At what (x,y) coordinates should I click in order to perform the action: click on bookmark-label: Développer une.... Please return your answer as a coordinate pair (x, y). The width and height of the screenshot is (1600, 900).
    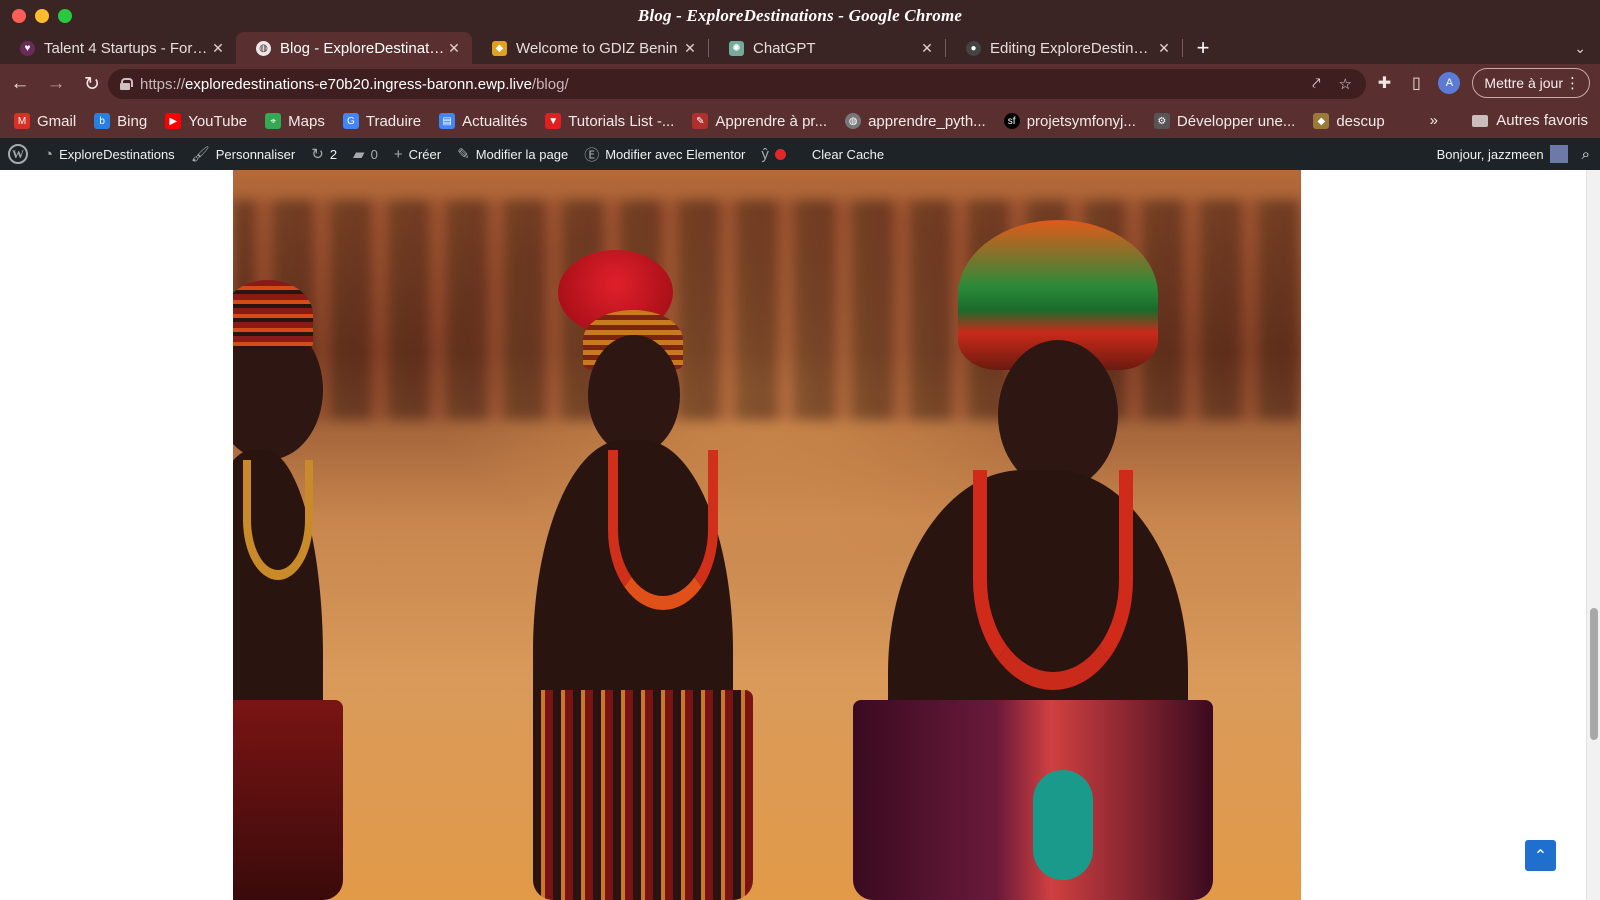
    Looking at the image, I should click on (1236, 121).